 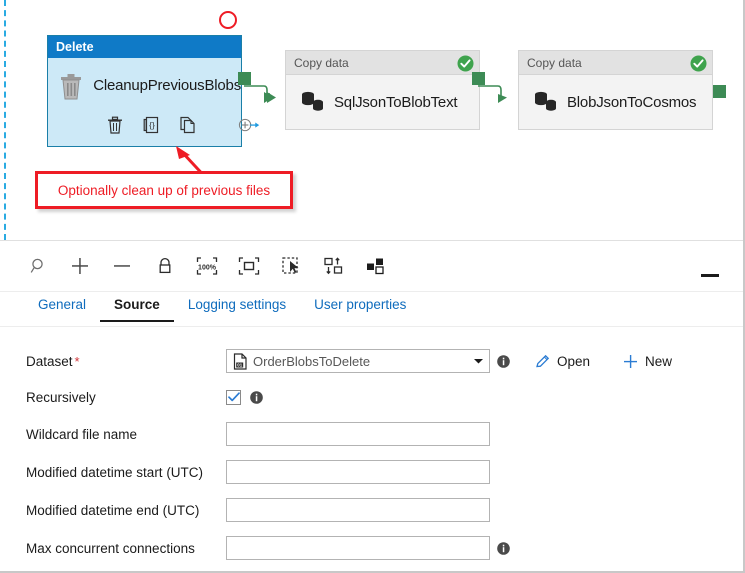 What do you see at coordinates (358, 548) in the screenshot?
I see `max-concurrent-connections-input` at bounding box center [358, 548].